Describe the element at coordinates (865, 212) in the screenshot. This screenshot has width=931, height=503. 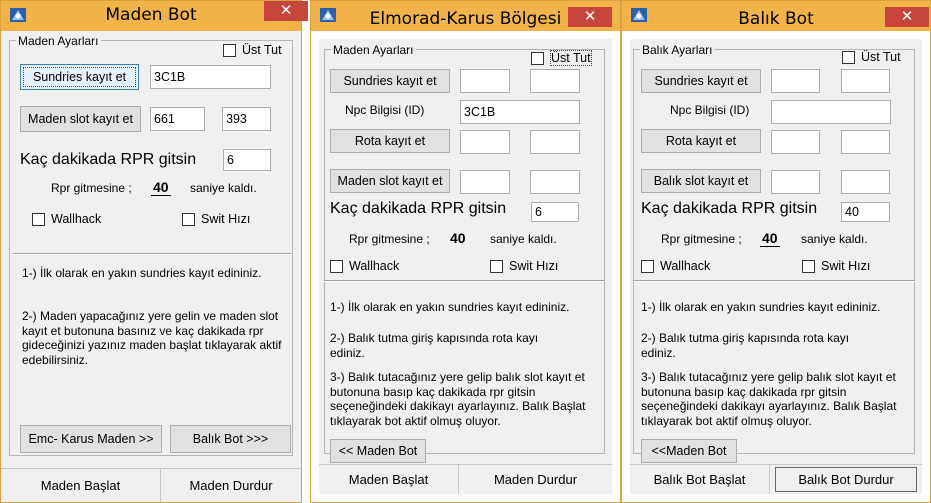
I see `rpr-minutes-input: 40` at that location.